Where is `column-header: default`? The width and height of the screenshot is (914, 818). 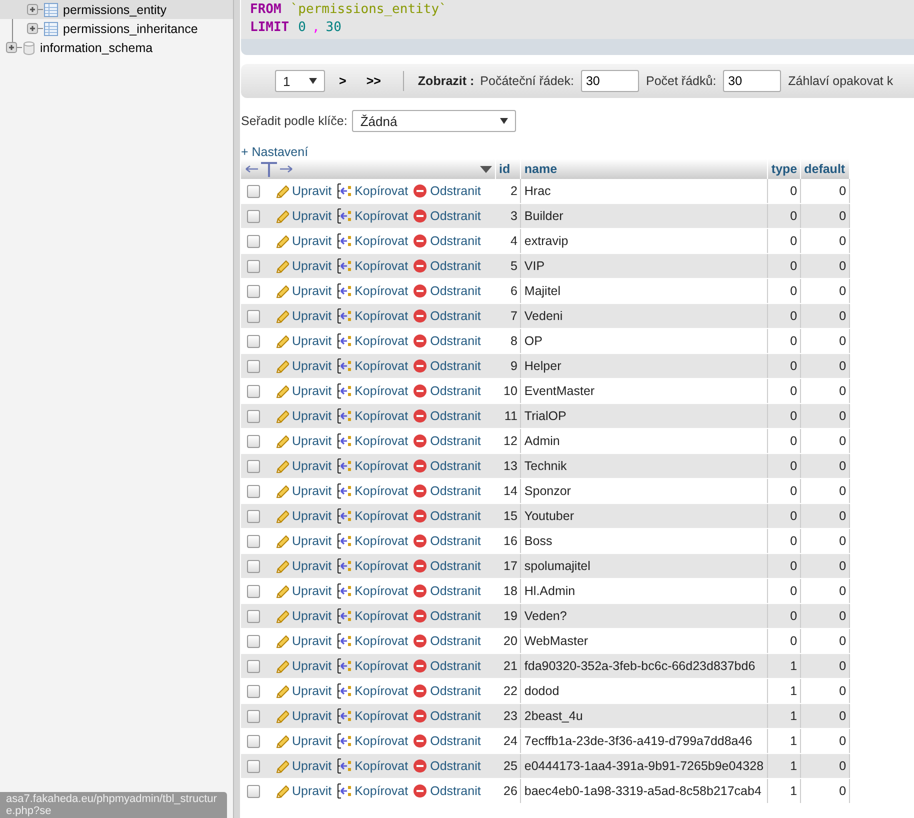 column-header: default is located at coordinates (825, 169).